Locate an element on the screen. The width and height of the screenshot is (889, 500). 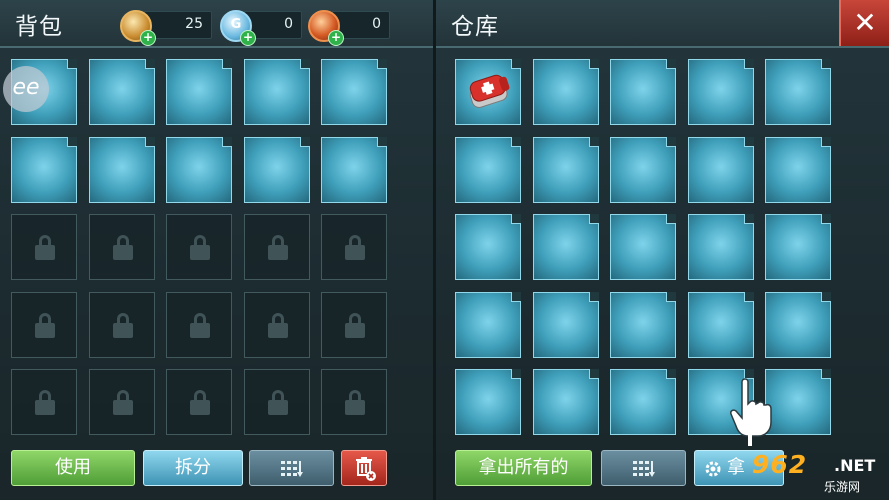
discard-button is located at coordinates (364, 468).